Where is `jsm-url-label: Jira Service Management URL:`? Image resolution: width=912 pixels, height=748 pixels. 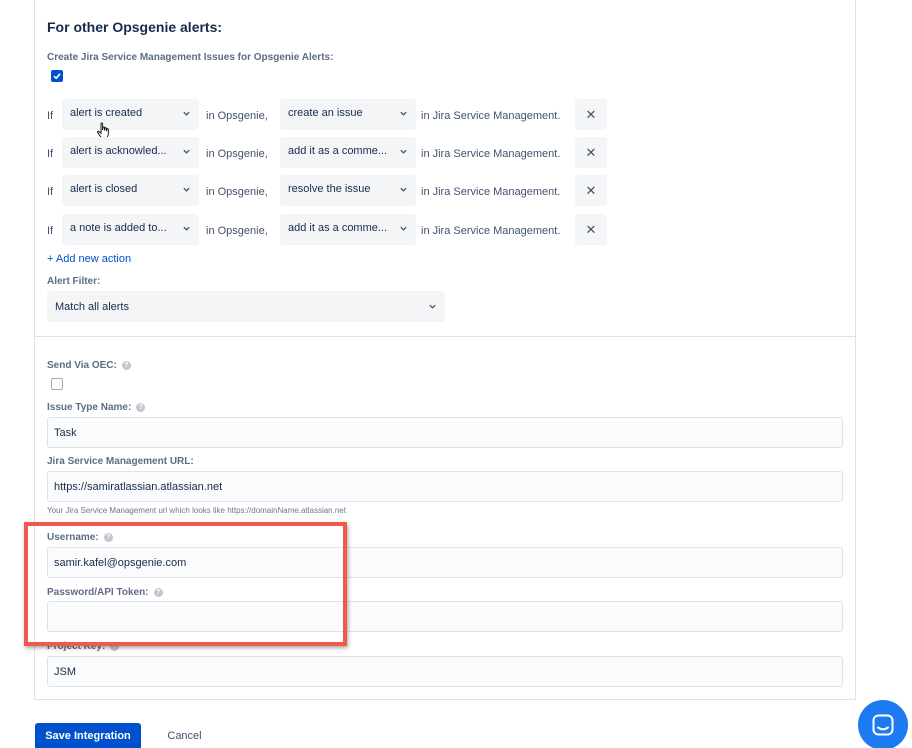 jsm-url-label: Jira Service Management URL: is located at coordinates (120, 461).